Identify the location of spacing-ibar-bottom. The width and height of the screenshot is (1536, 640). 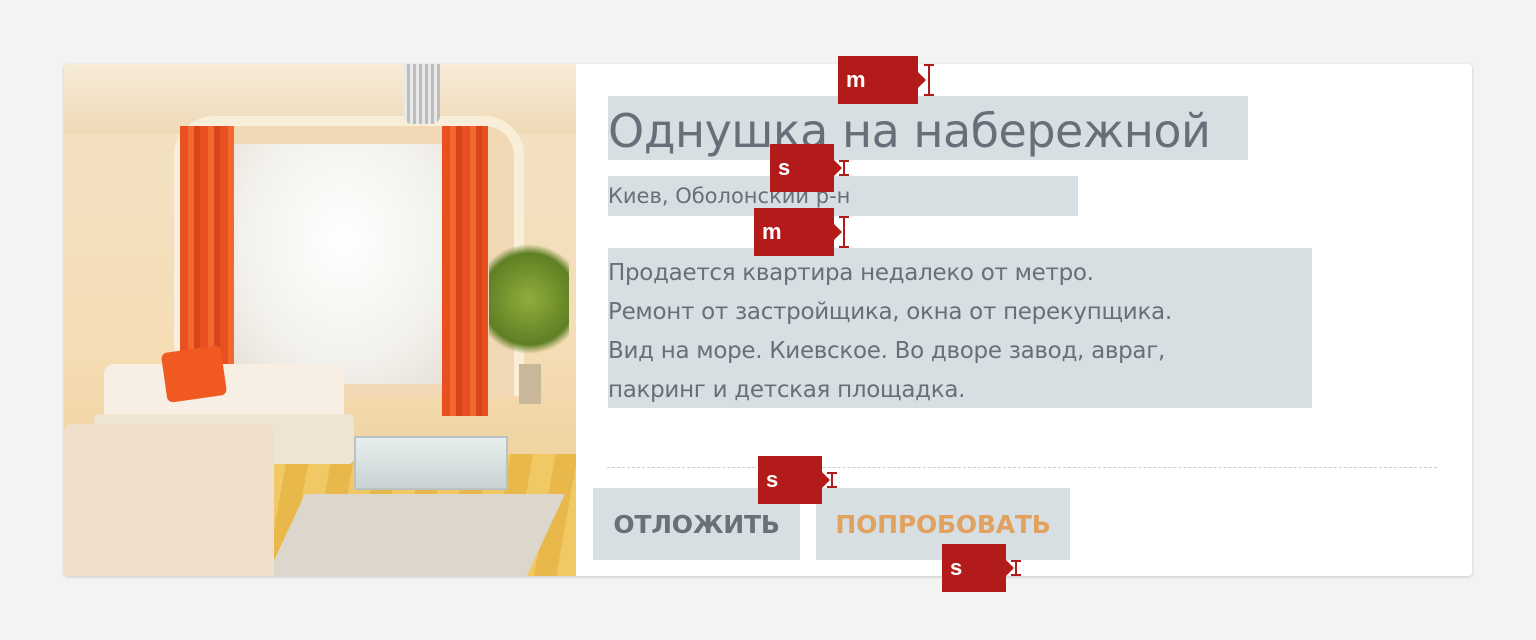
(1018, 568).